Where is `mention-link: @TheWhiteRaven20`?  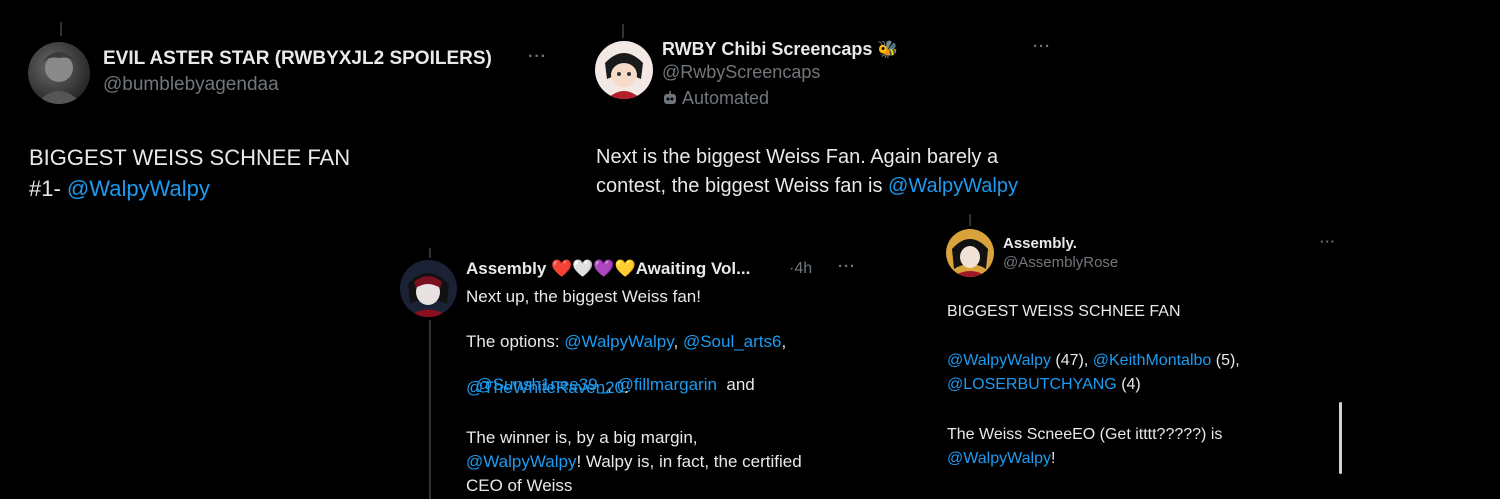 mention-link: @TheWhiteRaven20 is located at coordinates (545, 387).